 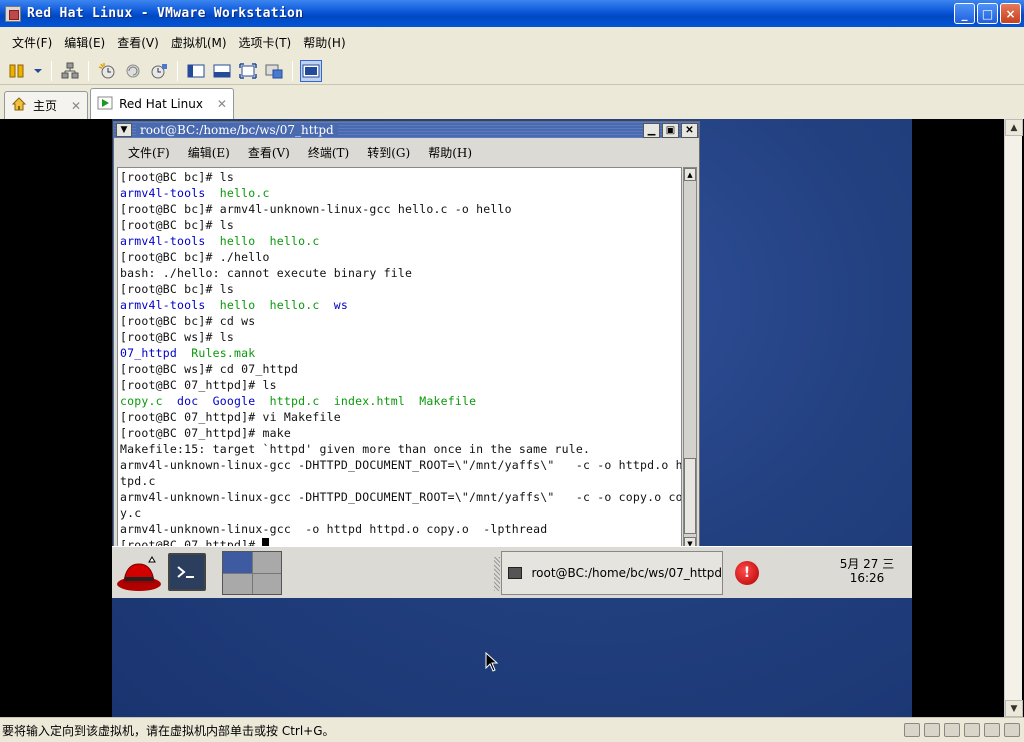 What do you see at coordinates (248, 71) in the screenshot?
I see `fullscreen-icon` at bounding box center [248, 71].